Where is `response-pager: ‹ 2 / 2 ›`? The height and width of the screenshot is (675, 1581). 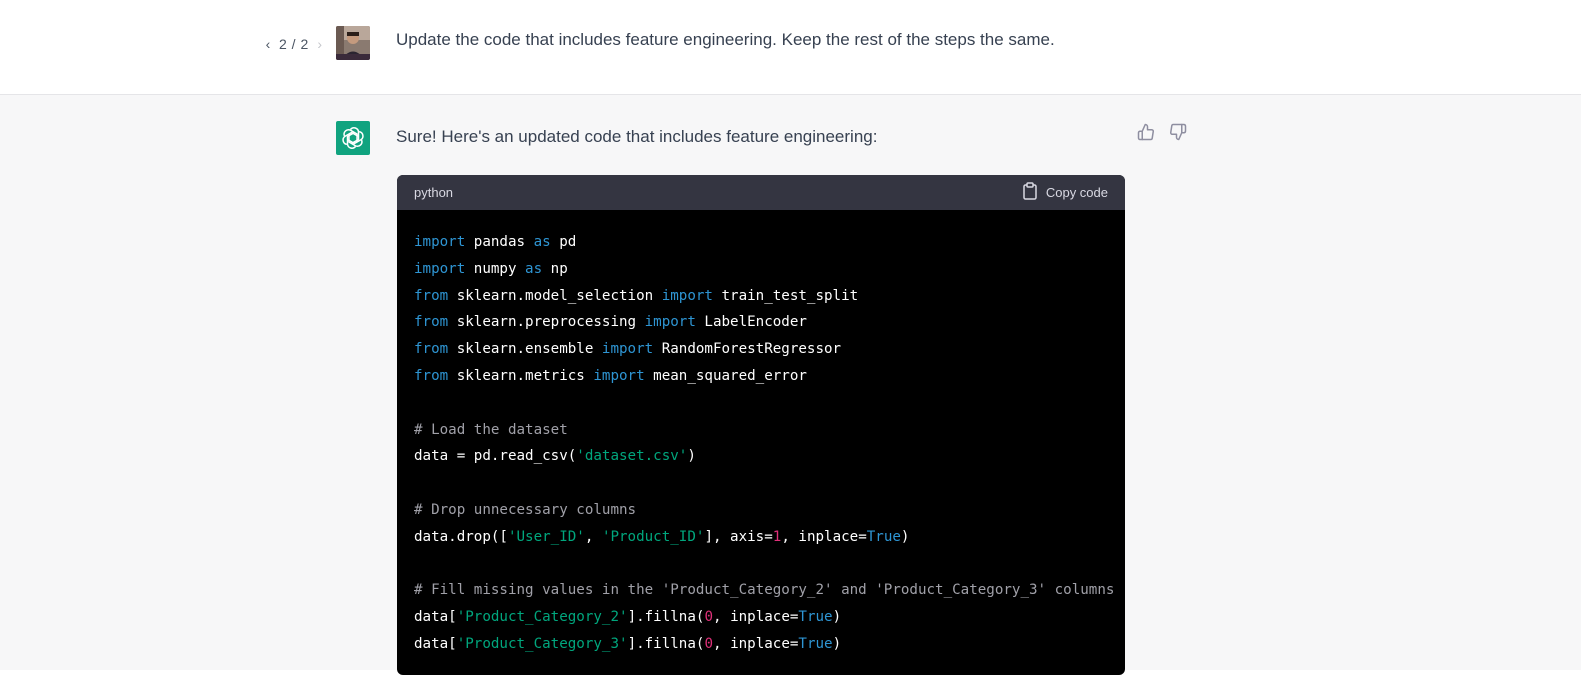 response-pager: ‹ 2 / 2 › is located at coordinates (294, 44).